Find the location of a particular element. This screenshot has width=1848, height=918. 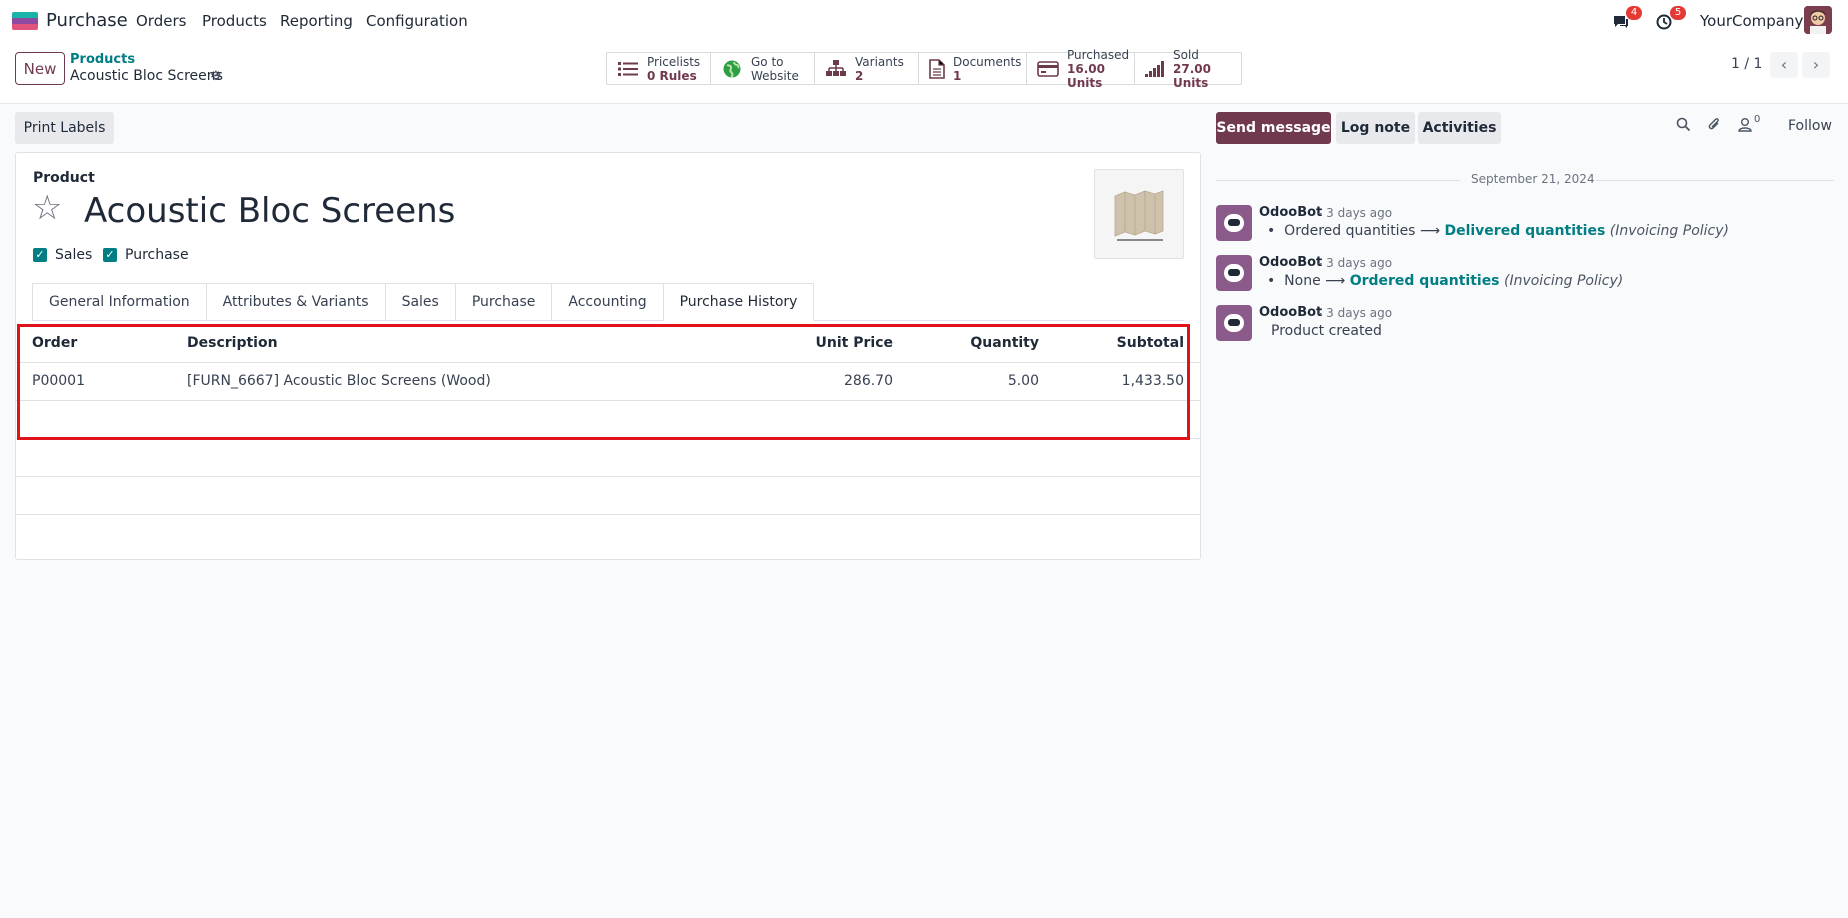

tab-sales: Sales is located at coordinates (419, 302).